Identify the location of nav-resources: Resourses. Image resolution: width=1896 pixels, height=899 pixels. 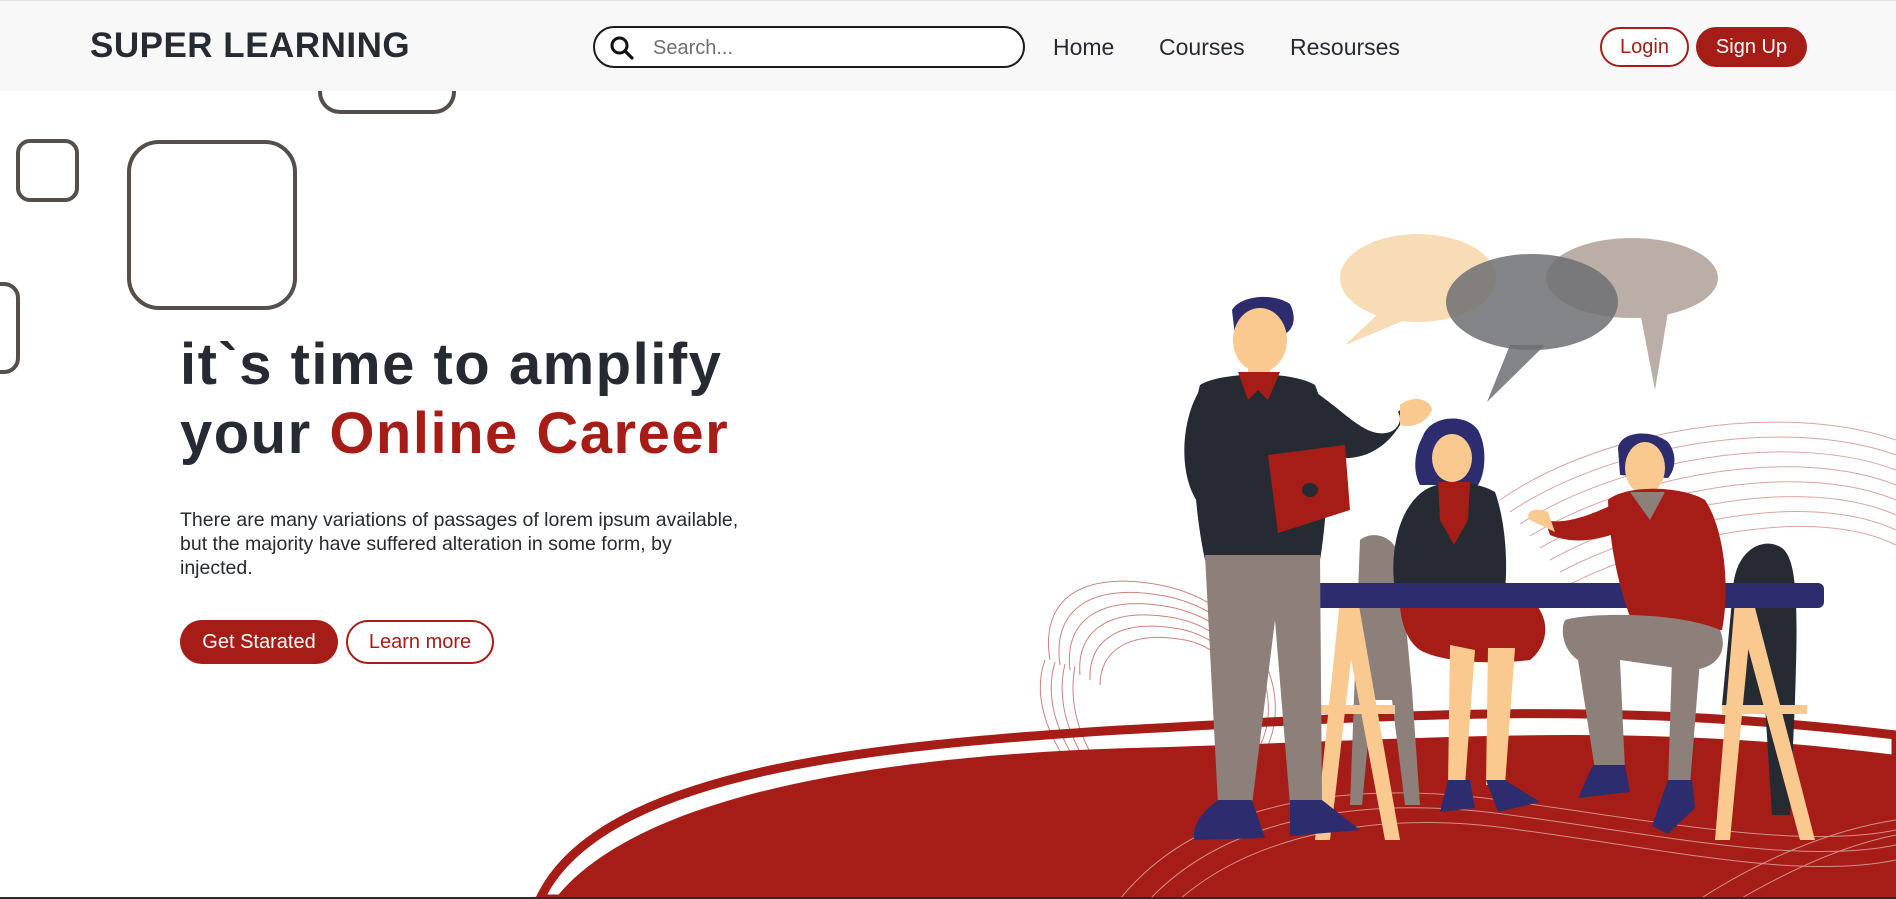
(1345, 47).